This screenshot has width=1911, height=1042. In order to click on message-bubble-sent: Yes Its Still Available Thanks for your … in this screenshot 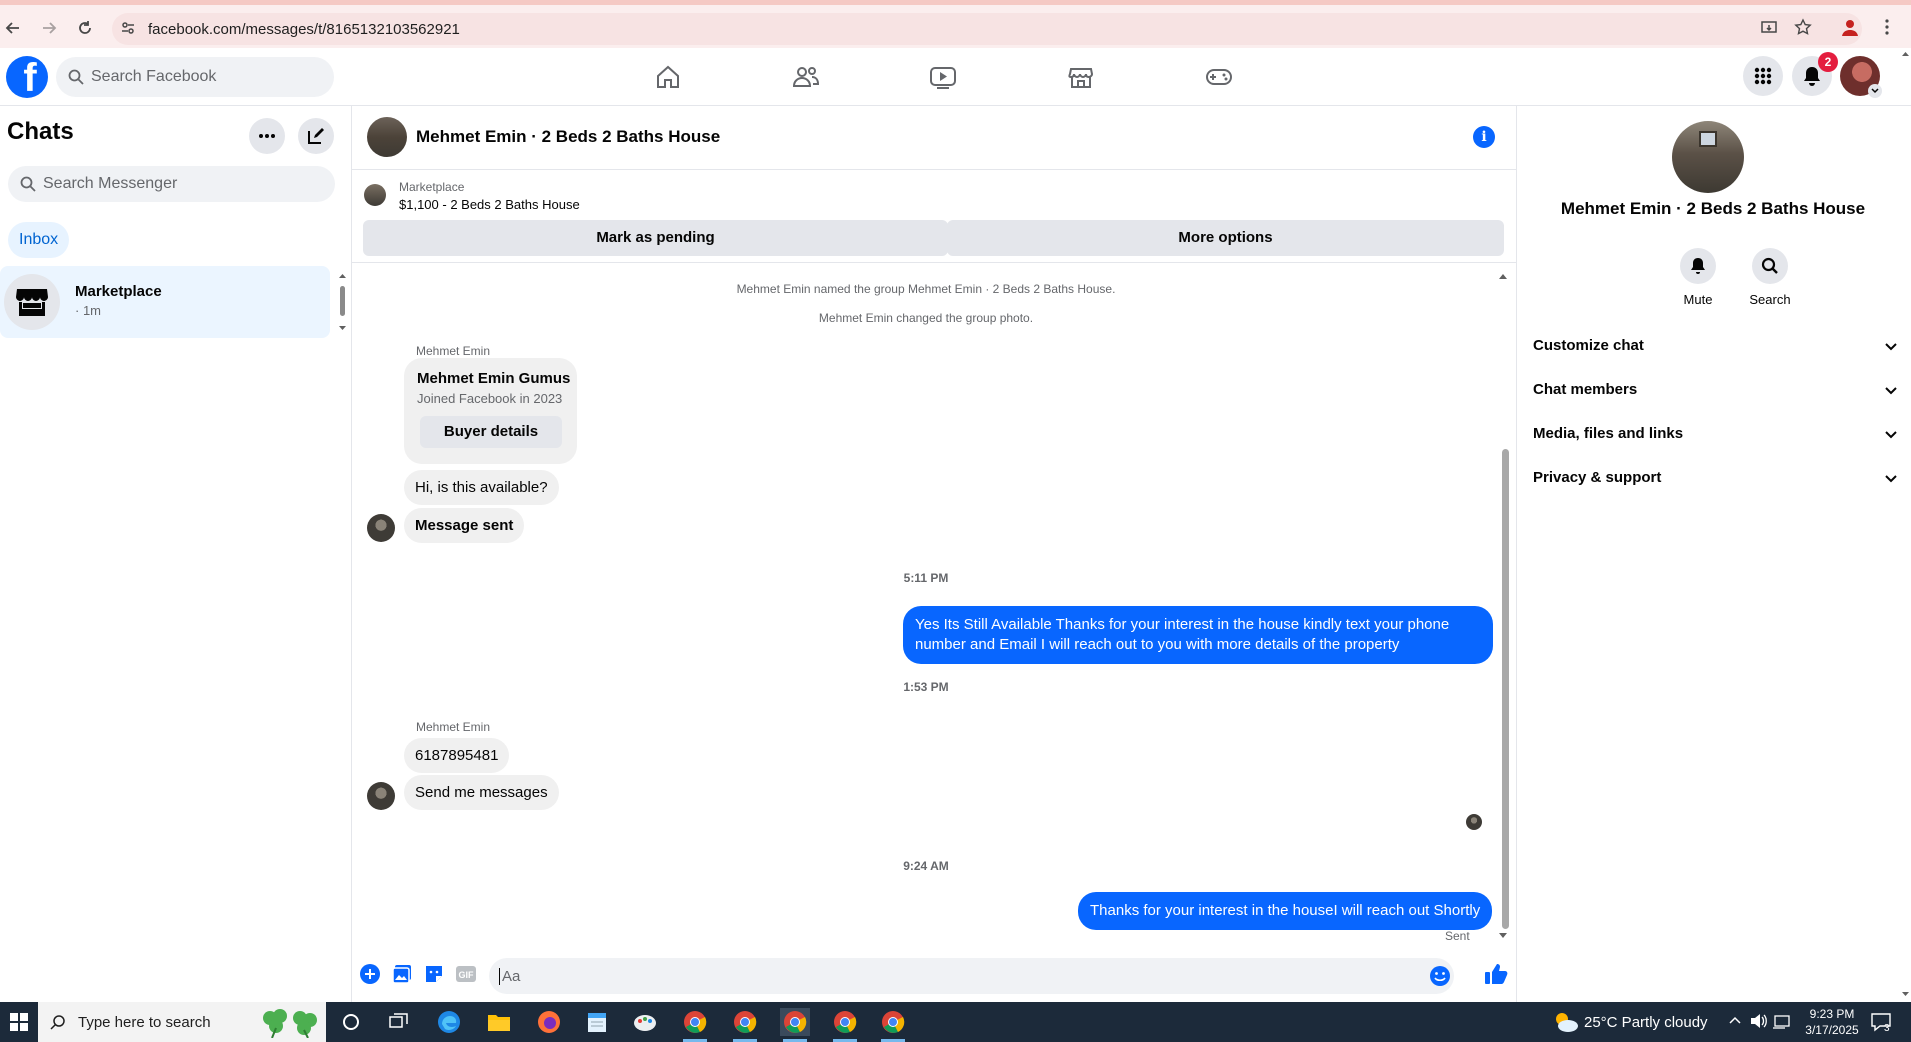, I will do `click(1198, 635)`.